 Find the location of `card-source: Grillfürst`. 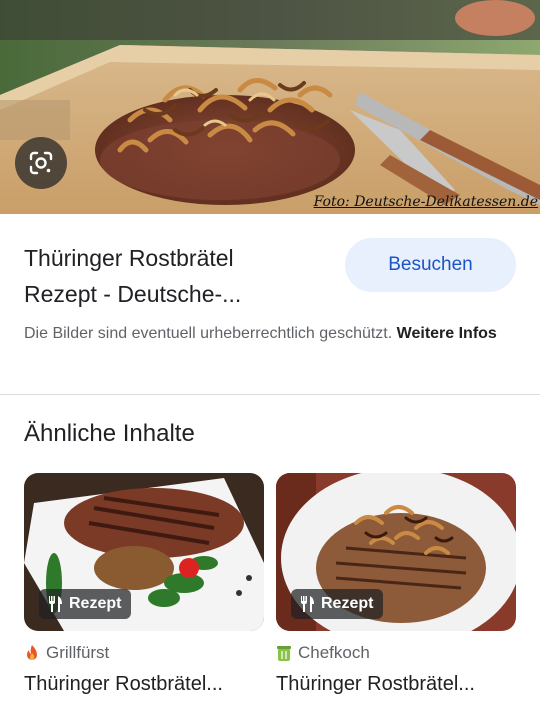

card-source: Grillfürst is located at coordinates (144, 653).